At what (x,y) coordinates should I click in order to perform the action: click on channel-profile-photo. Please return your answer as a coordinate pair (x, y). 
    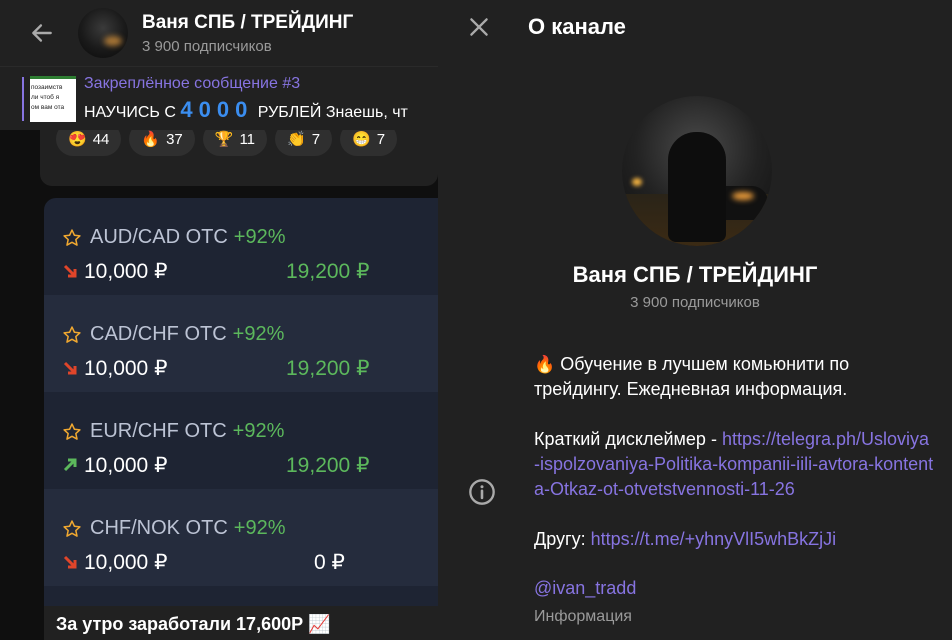
    Looking at the image, I should click on (697, 171).